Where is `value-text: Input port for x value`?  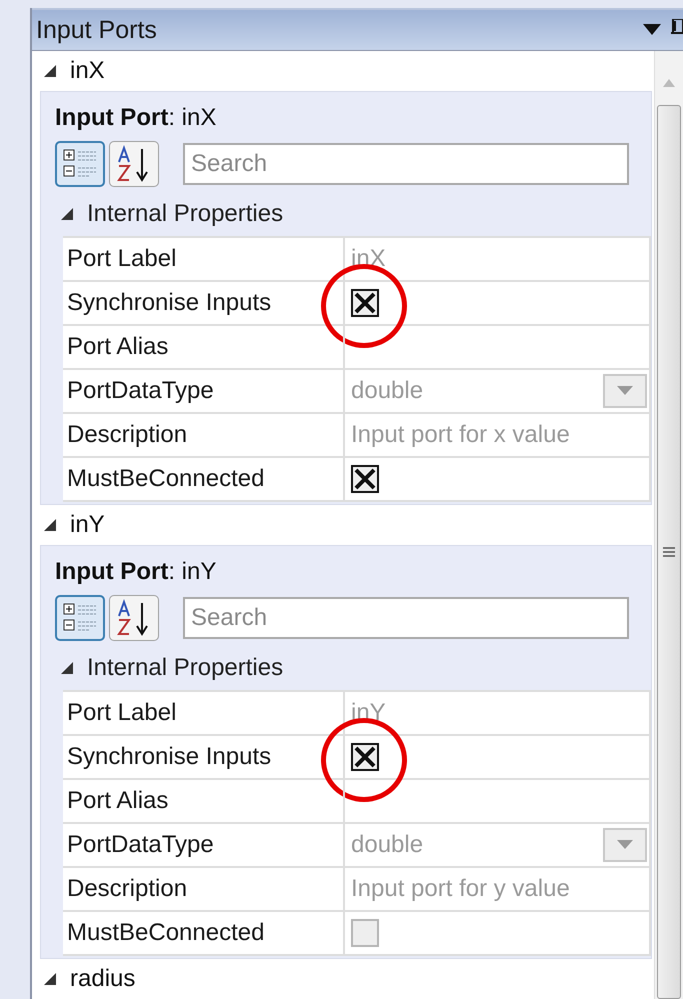
value-text: Input port for x value is located at coordinates (460, 435).